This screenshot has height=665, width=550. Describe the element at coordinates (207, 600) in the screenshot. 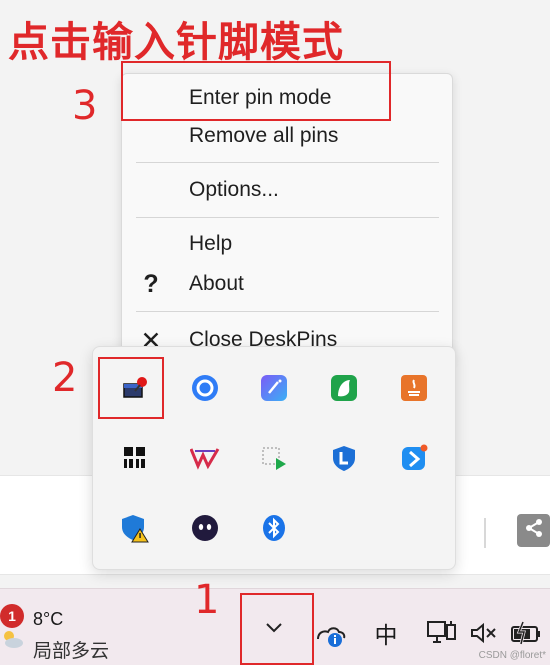

I see `annotation-step-1: 1` at that location.